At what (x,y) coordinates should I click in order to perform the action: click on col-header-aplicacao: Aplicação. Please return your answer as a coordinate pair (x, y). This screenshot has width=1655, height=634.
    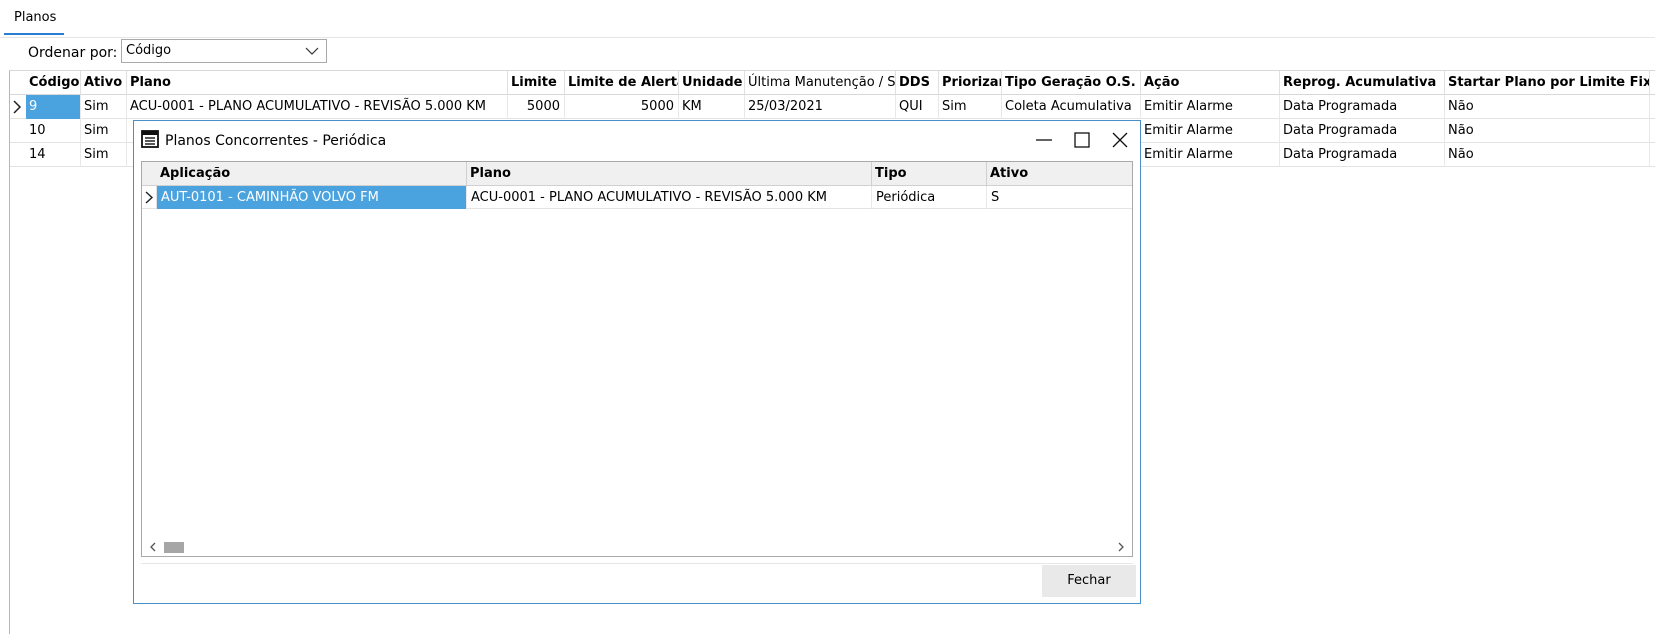
    Looking at the image, I should click on (312, 174).